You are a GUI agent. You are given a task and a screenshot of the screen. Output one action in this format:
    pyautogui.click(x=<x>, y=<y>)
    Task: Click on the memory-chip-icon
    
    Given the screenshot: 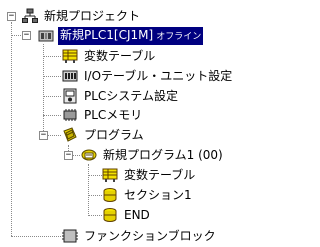 What is the action you would take?
    pyautogui.click(x=70, y=115)
    